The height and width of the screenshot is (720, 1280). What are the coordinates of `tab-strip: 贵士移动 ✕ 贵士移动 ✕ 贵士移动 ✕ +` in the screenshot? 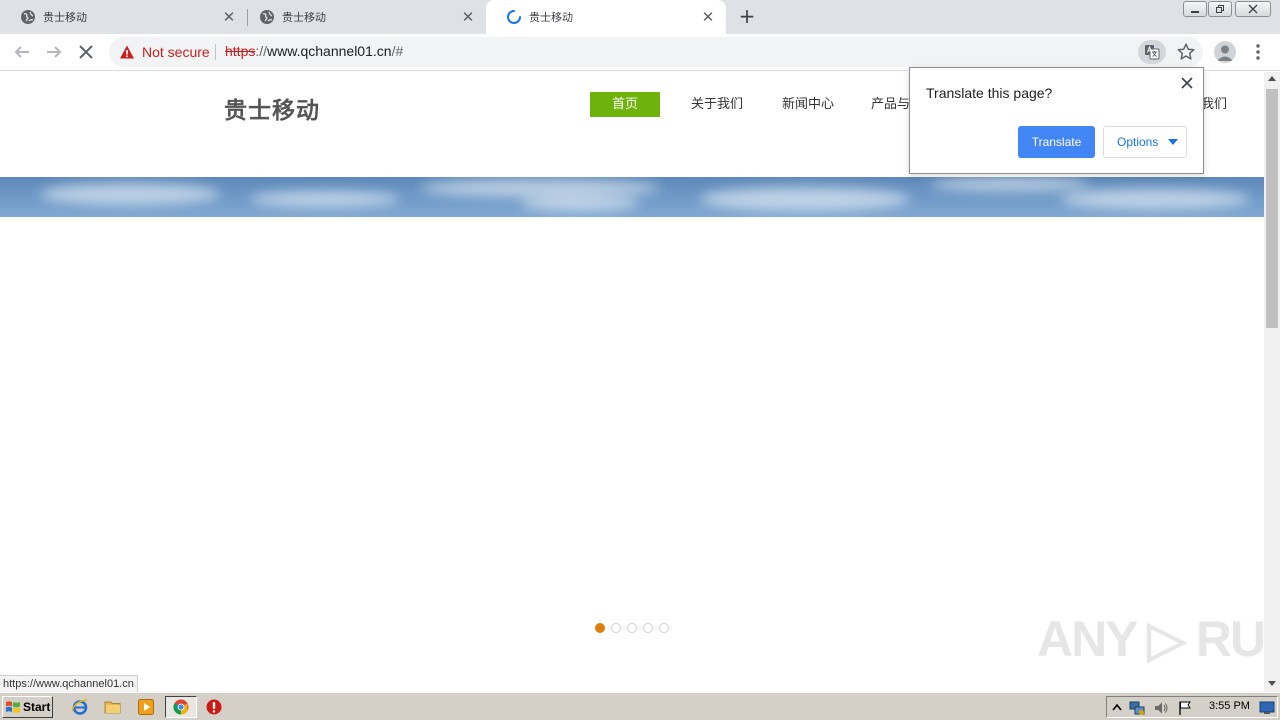 It's located at (640, 17).